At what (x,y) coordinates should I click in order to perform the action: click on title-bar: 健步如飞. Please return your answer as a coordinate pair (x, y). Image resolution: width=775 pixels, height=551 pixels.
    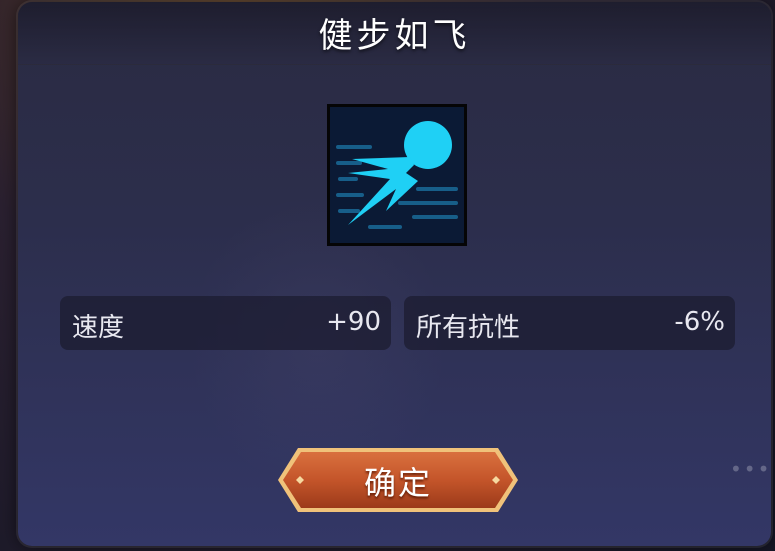
    Looking at the image, I should click on (394, 33).